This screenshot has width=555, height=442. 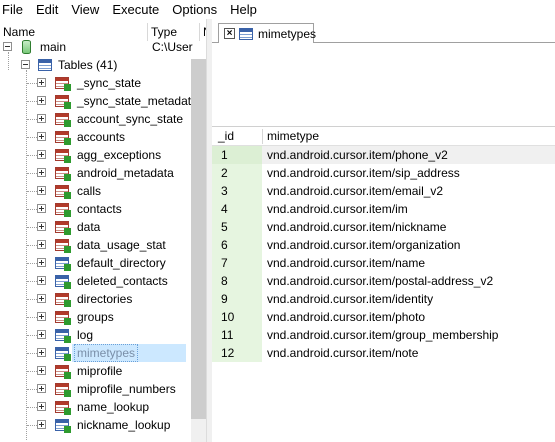 I want to click on tree-table-name-lookup: name_lookup, so click(x=96, y=407).